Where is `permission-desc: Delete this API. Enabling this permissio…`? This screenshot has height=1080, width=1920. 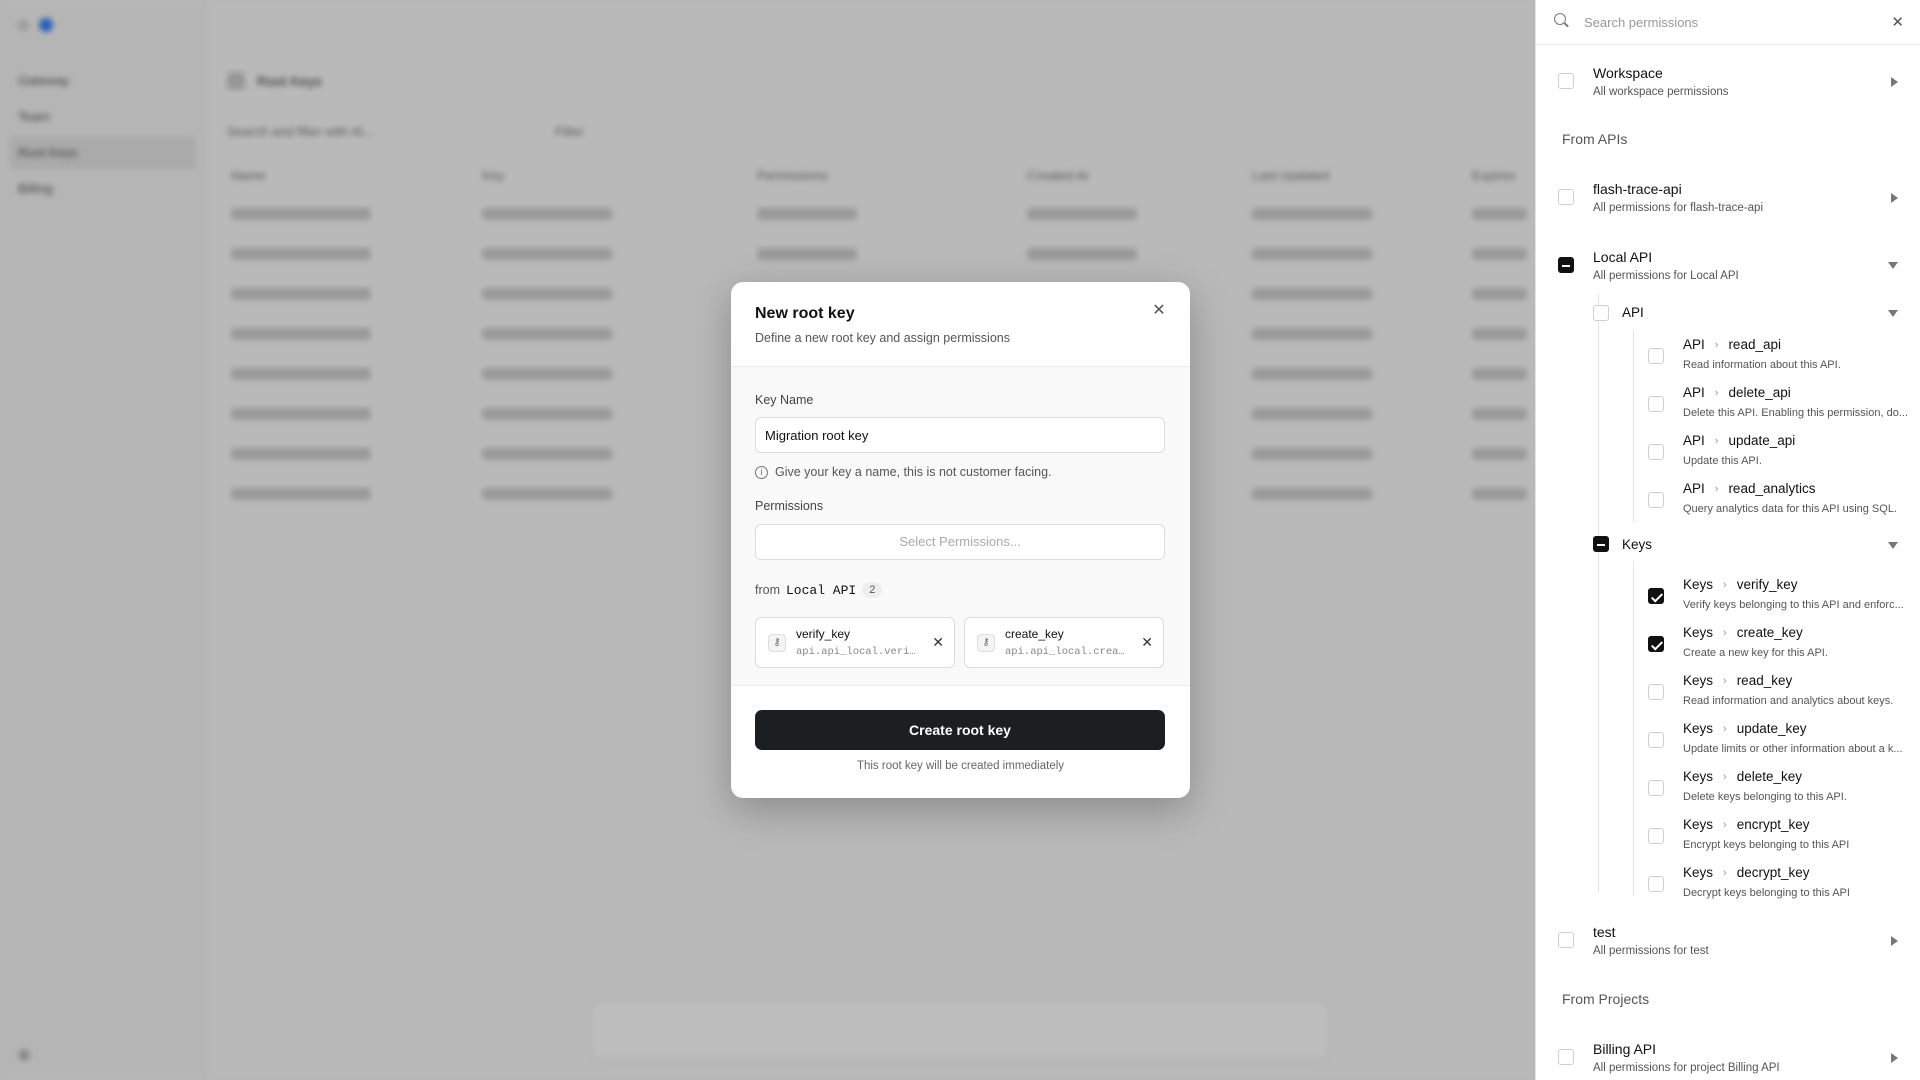
permission-desc: Delete this API. Enabling this permissio… is located at coordinates (1796, 413).